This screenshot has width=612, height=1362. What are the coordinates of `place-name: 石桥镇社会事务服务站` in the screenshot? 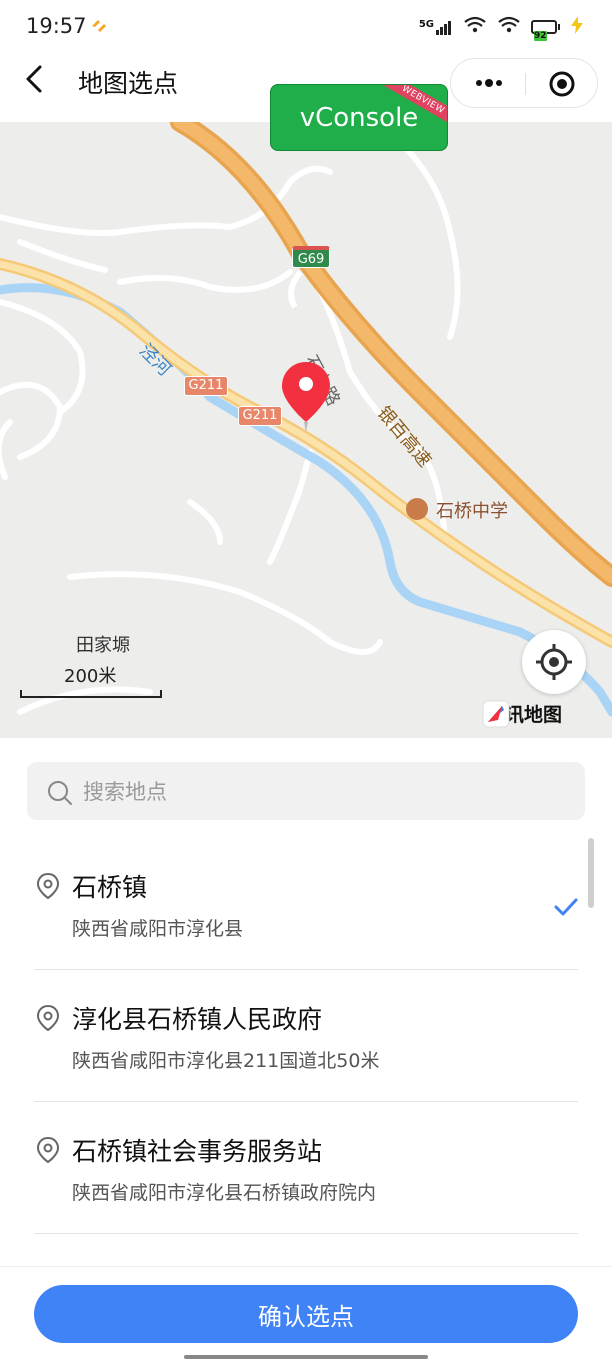 It's located at (197, 1151).